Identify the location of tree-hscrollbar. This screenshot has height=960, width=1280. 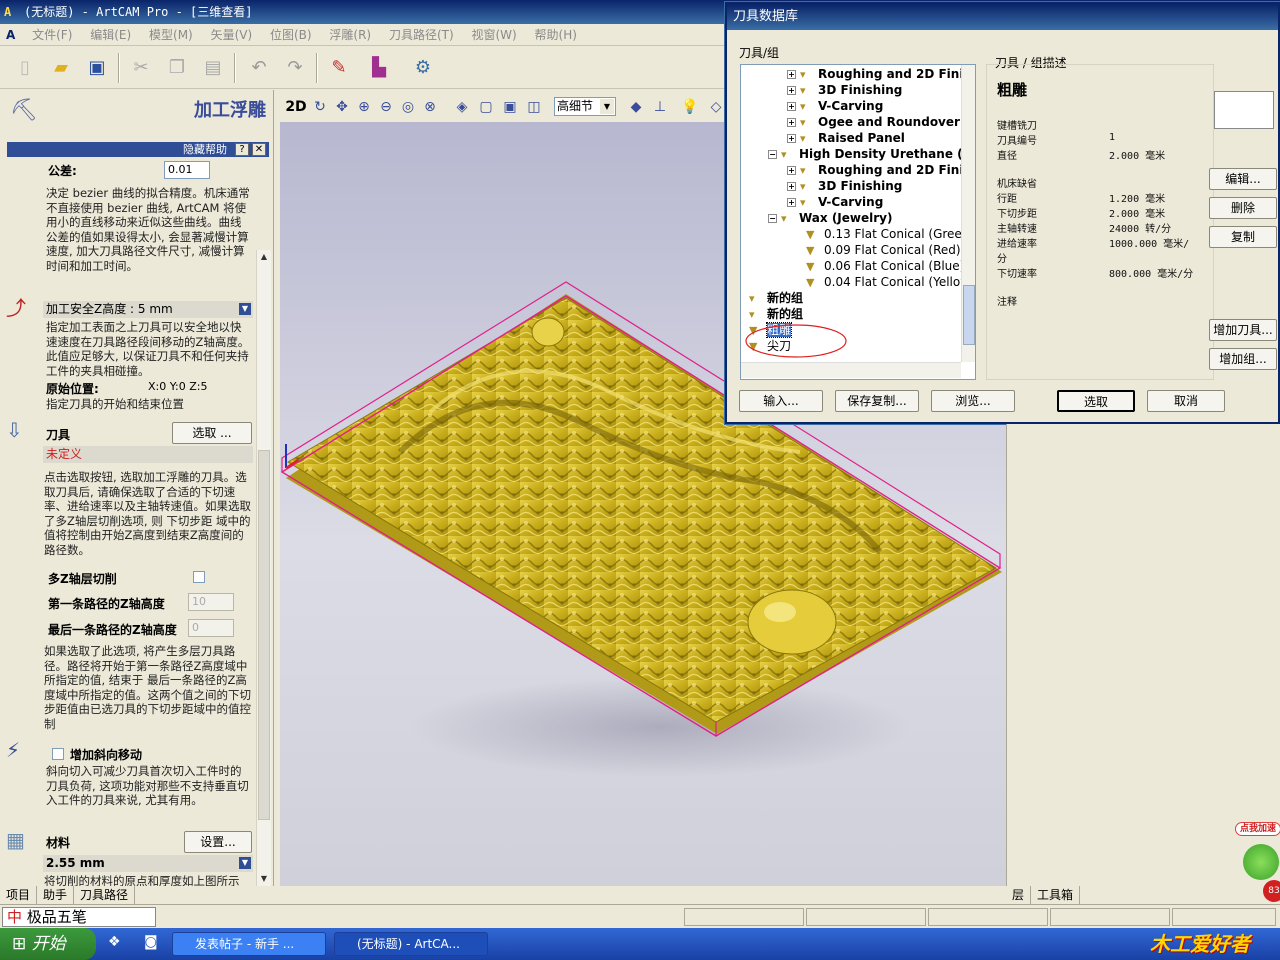
(851, 370).